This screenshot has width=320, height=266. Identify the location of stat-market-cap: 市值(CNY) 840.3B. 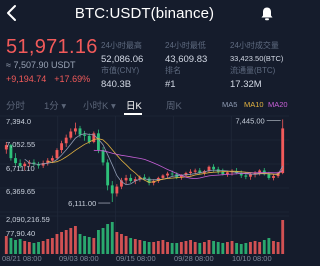
(120, 77).